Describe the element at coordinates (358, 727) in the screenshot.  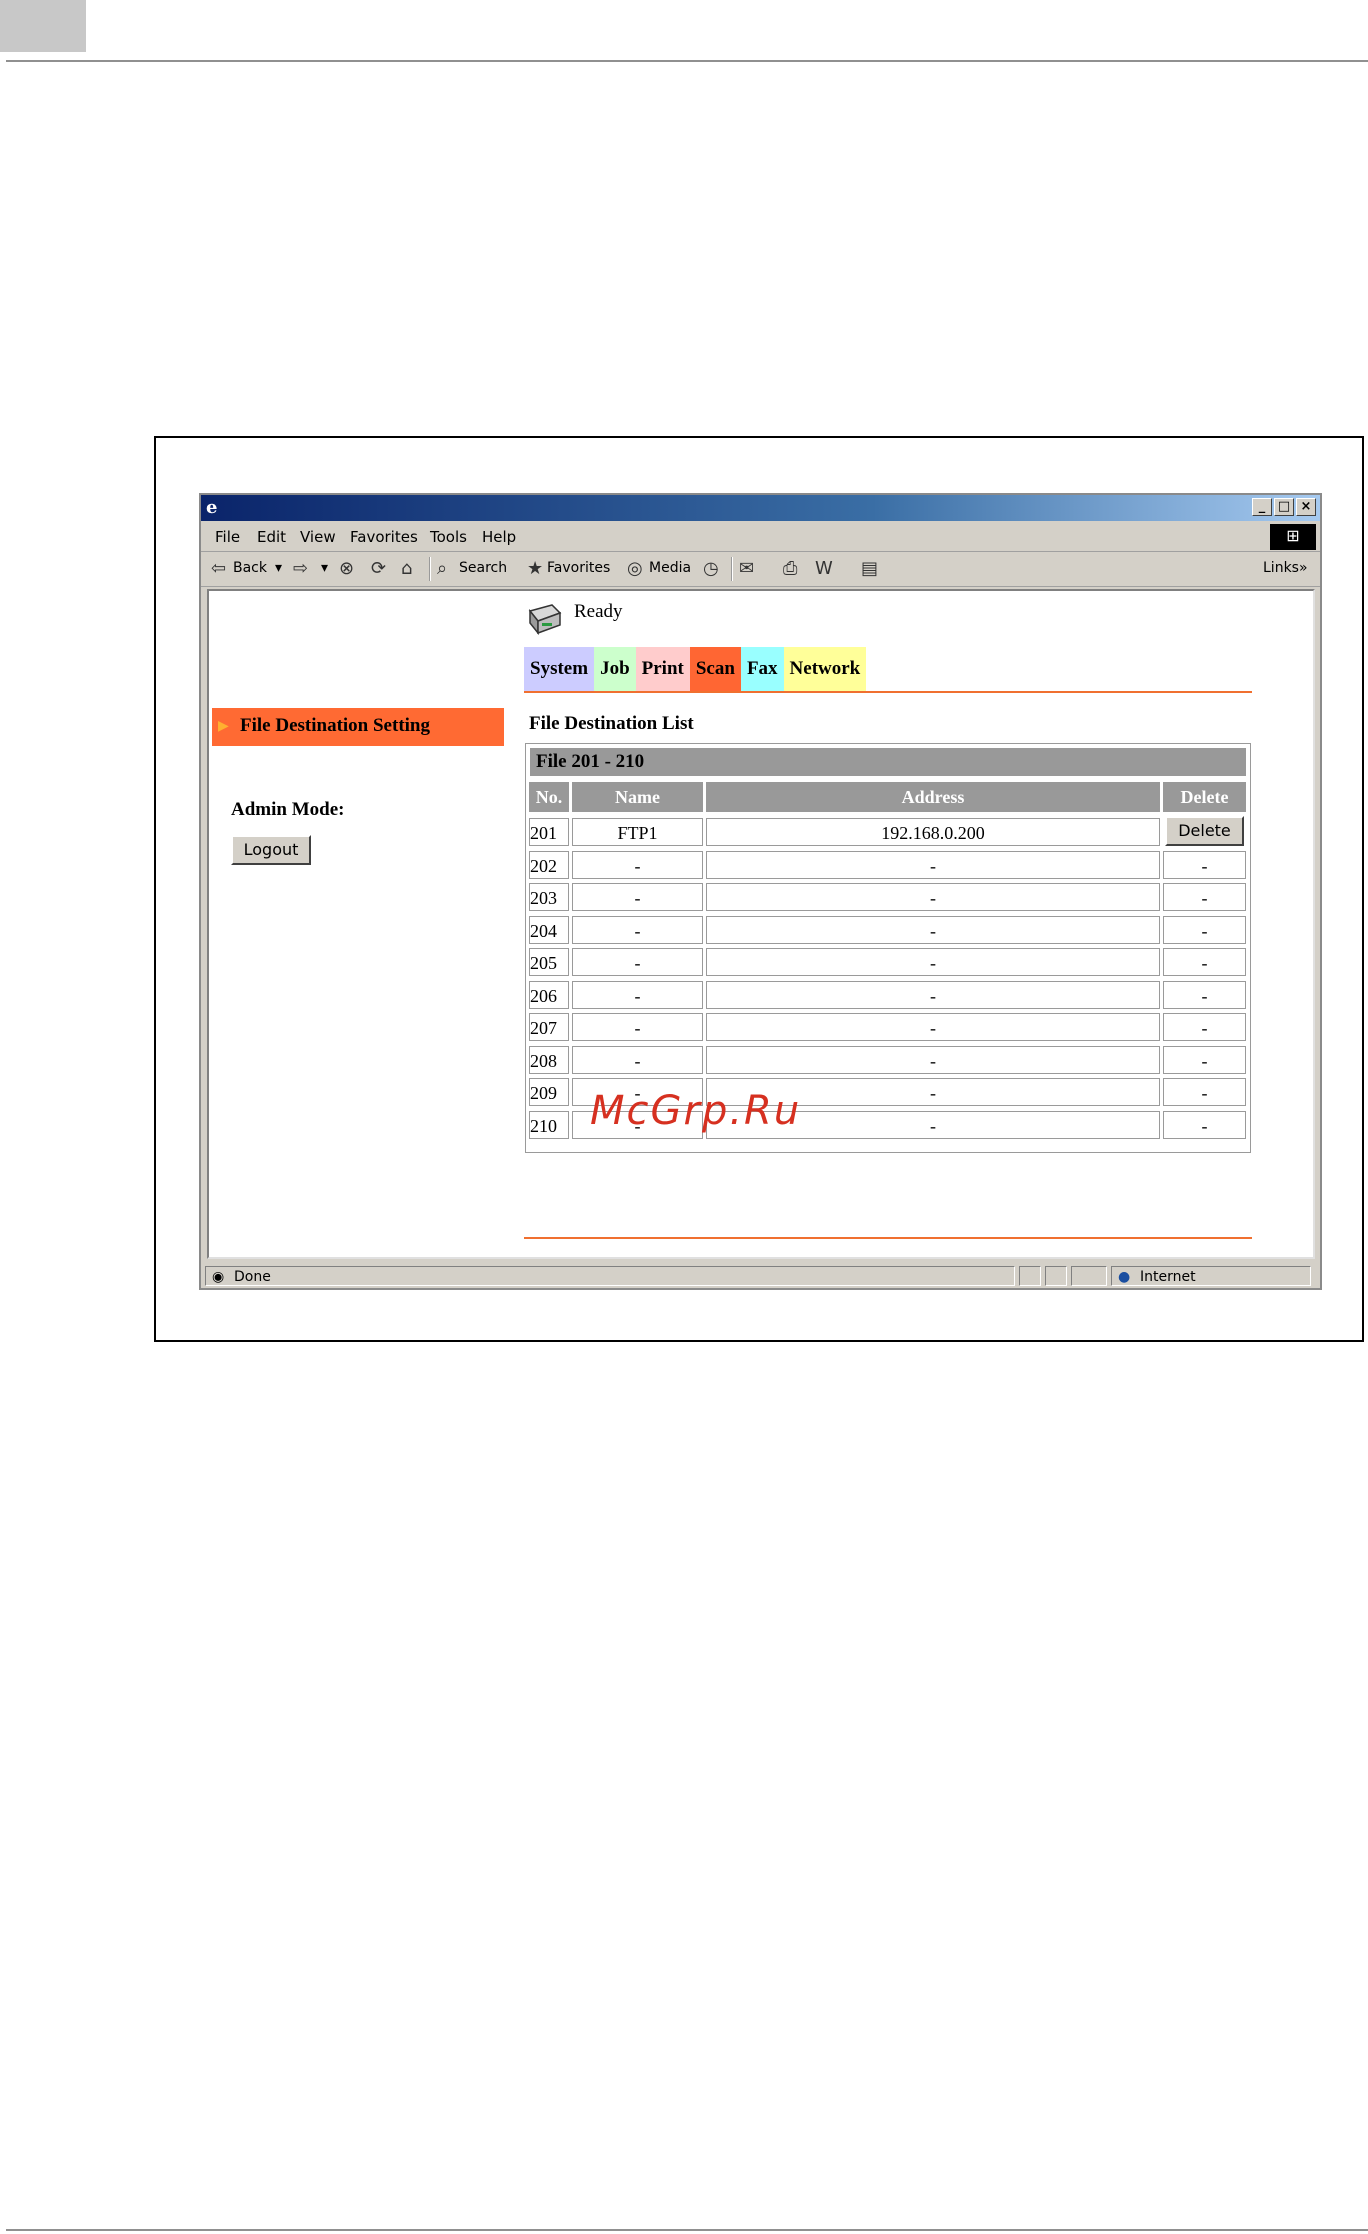
I see `sidebar-item-file-destination: ▶ File Destination Setting` at that location.